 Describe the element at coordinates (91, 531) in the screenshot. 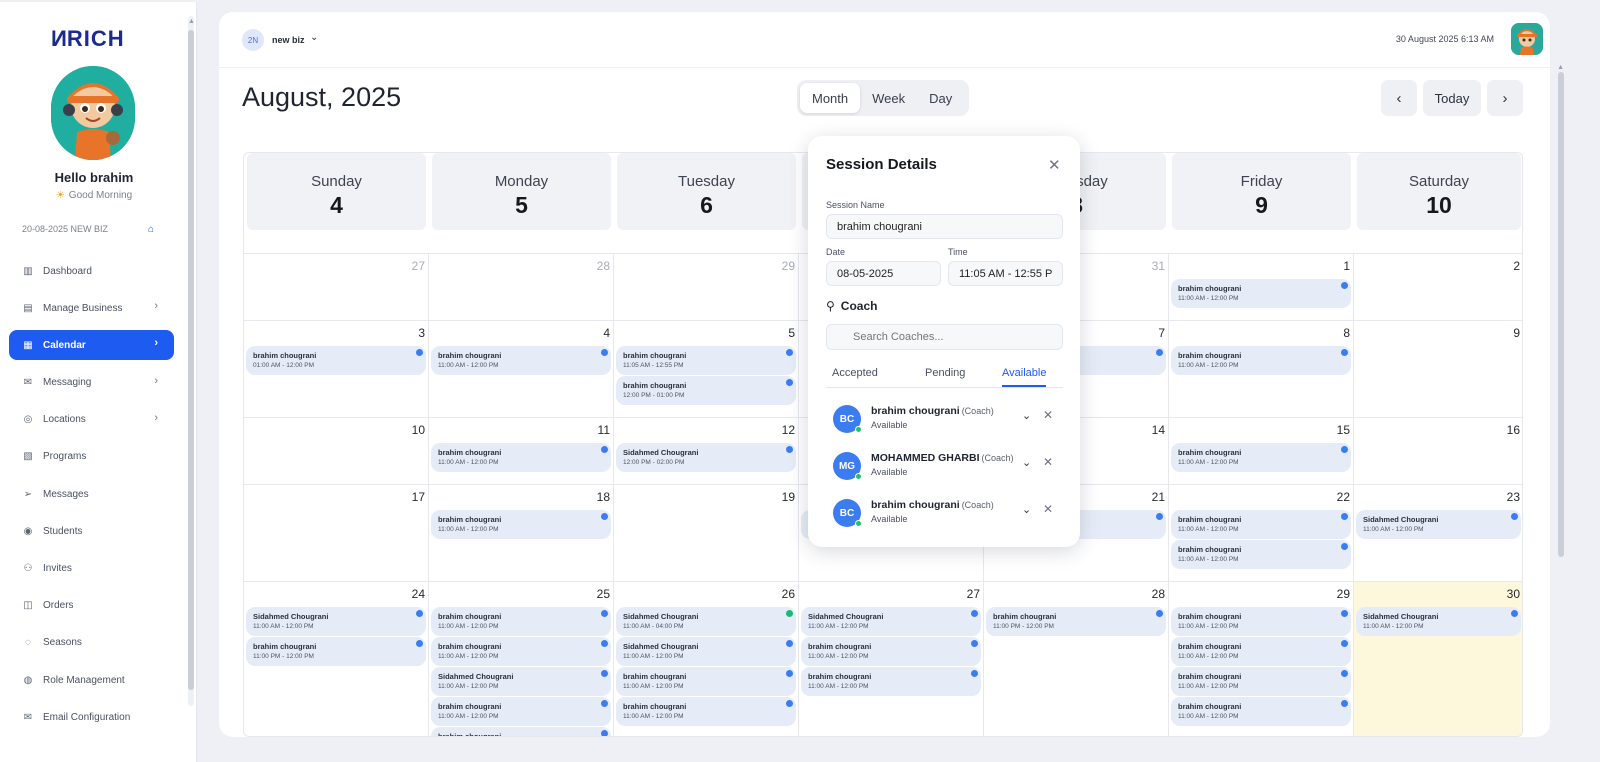

I see `sidebar-item-students: ◉ Students` at that location.